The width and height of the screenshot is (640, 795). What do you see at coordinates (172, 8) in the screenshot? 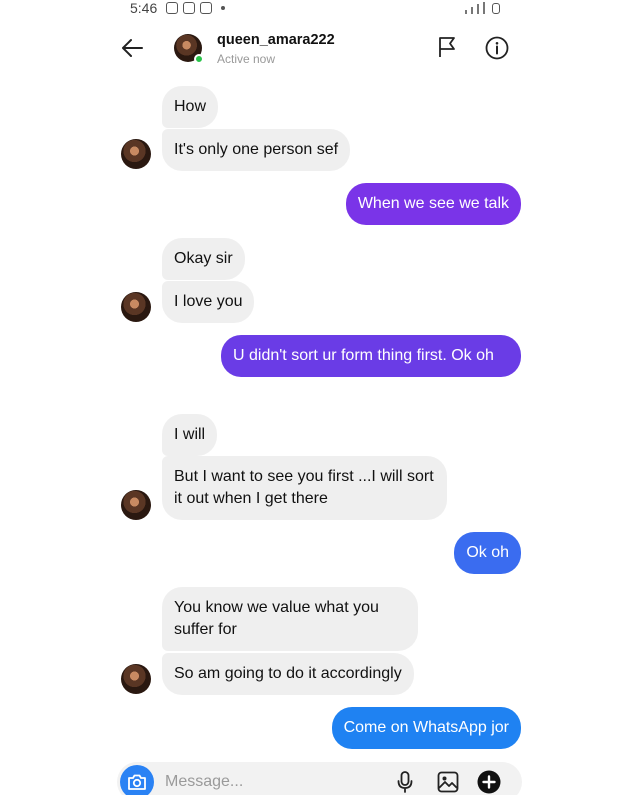
I see `instagram-notification-icon` at bounding box center [172, 8].